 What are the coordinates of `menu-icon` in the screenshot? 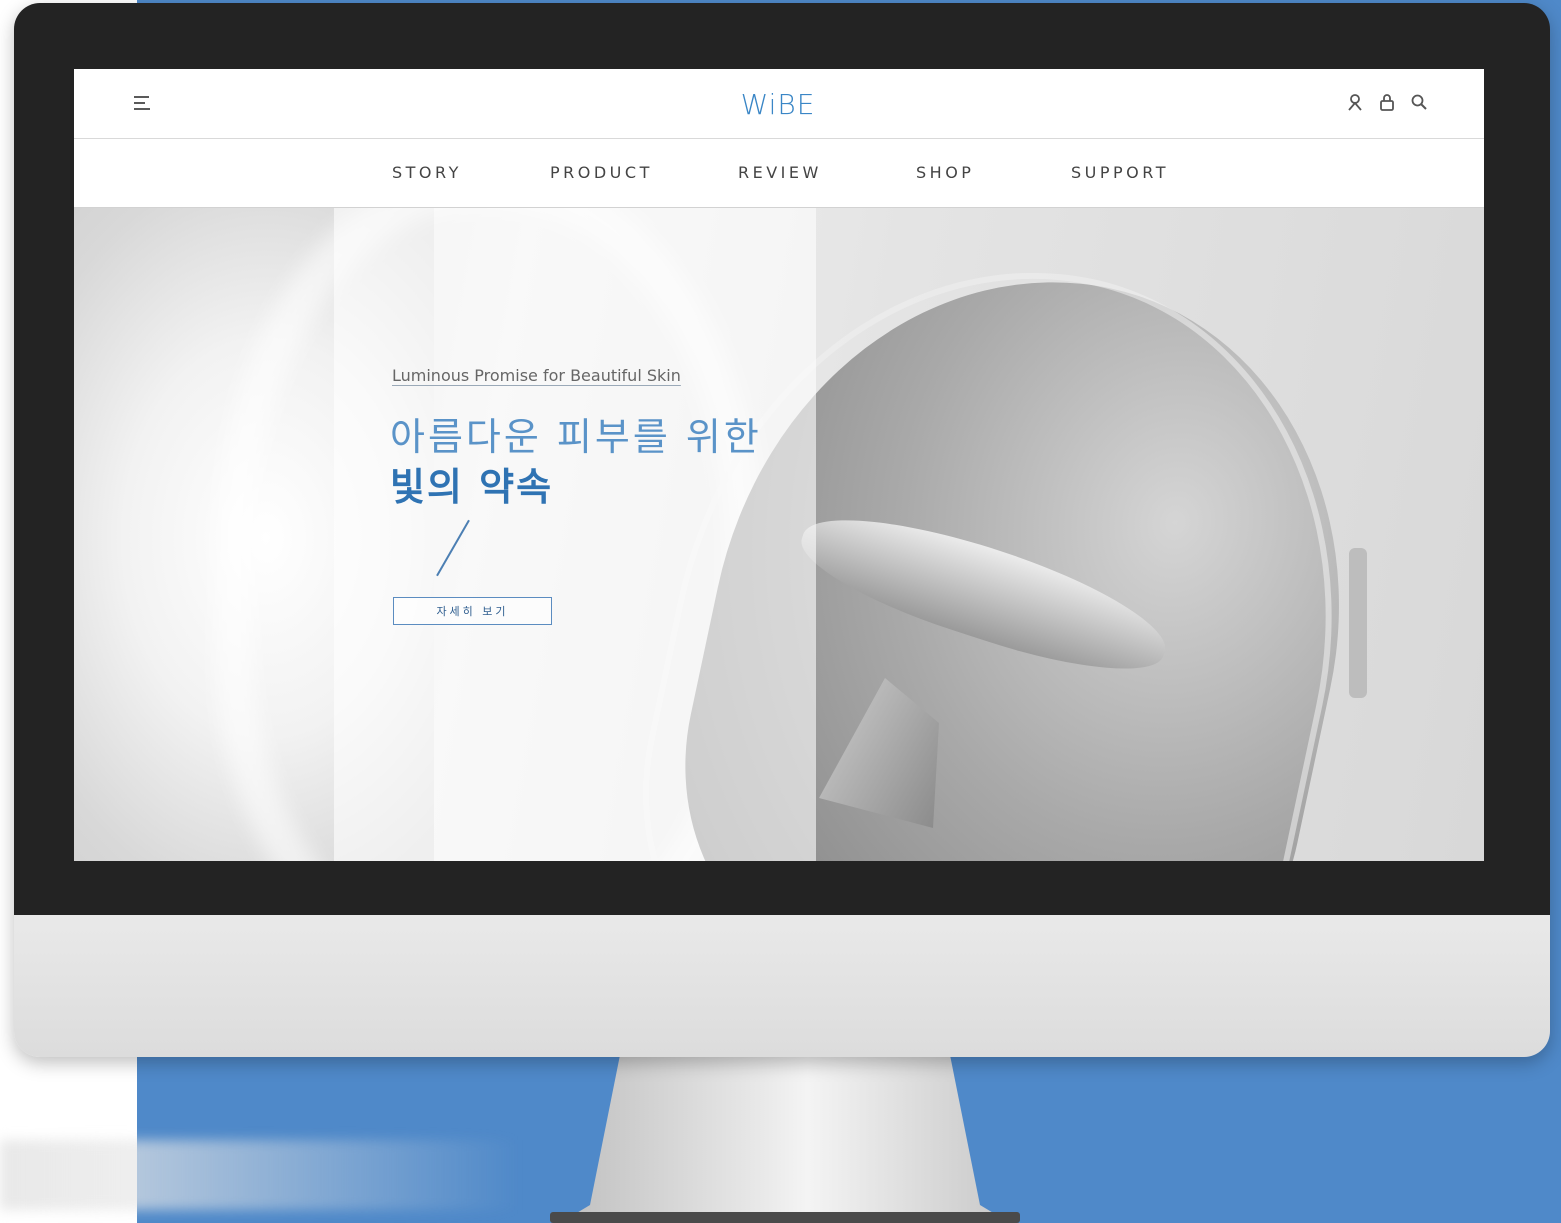 It's located at (142, 103).